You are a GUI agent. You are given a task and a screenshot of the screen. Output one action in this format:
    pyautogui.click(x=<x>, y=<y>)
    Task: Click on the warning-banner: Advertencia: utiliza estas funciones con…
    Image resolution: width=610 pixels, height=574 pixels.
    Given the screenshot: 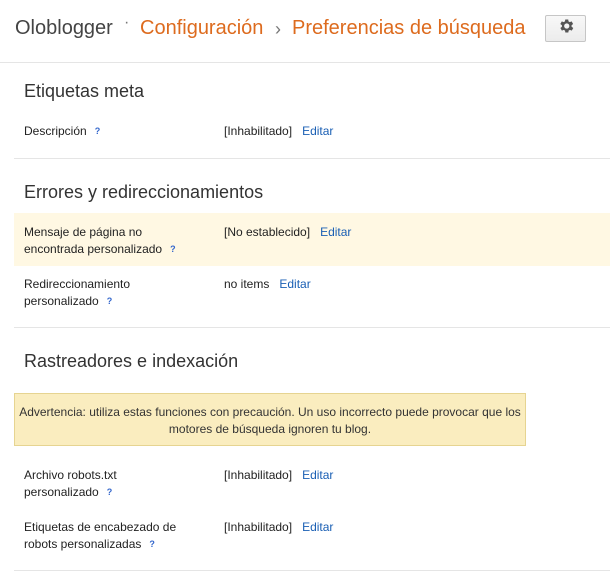 What is the action you would take?
    pyautogui.click(x=270, y=419)
    